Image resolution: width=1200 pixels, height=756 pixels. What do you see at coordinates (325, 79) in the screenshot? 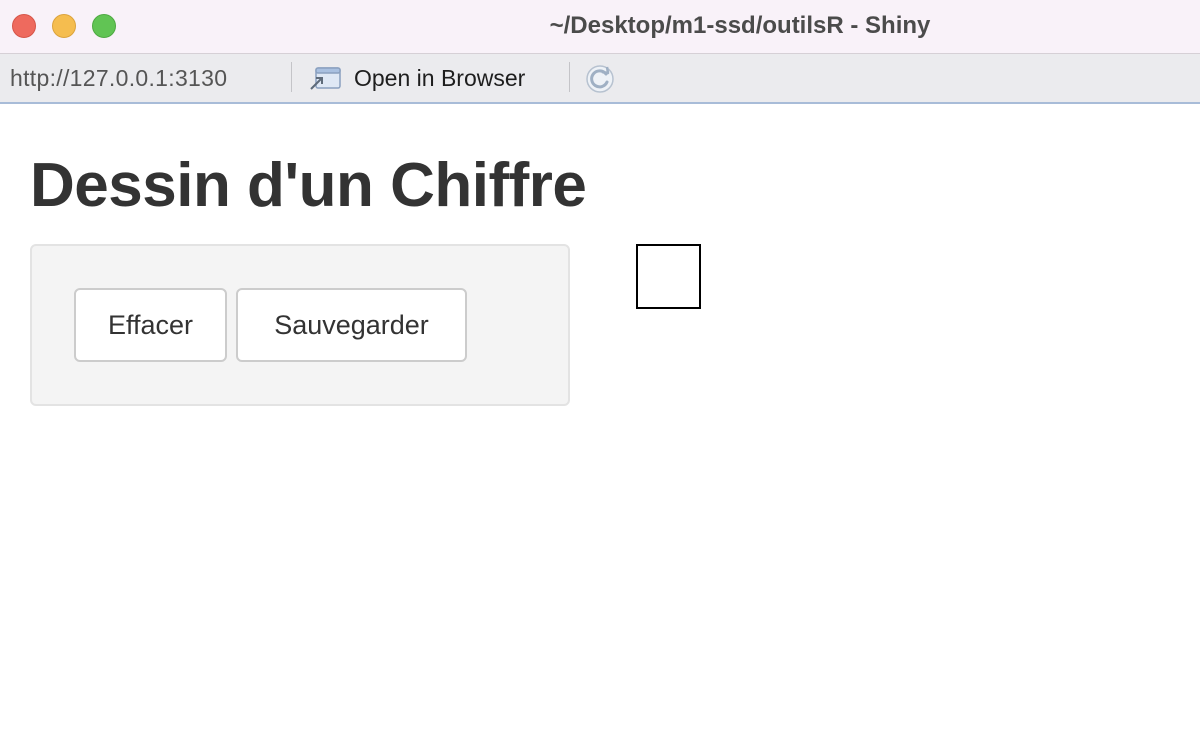
I see `open-in-browser-icon` at bounding box center [325, 79].